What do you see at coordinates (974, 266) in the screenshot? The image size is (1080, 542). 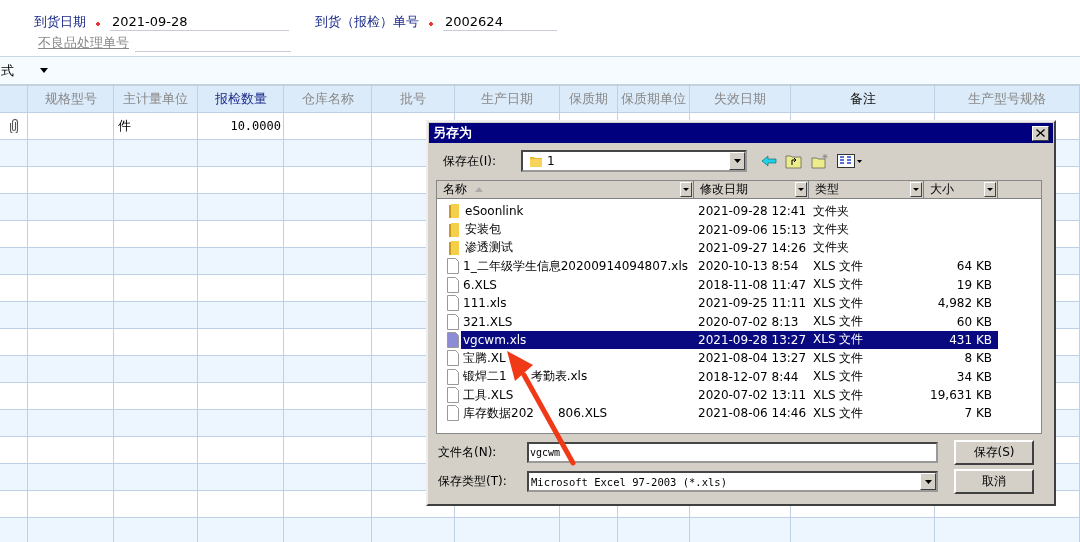 I see `file-size: 64 KB` at bounding box center [974, 266].